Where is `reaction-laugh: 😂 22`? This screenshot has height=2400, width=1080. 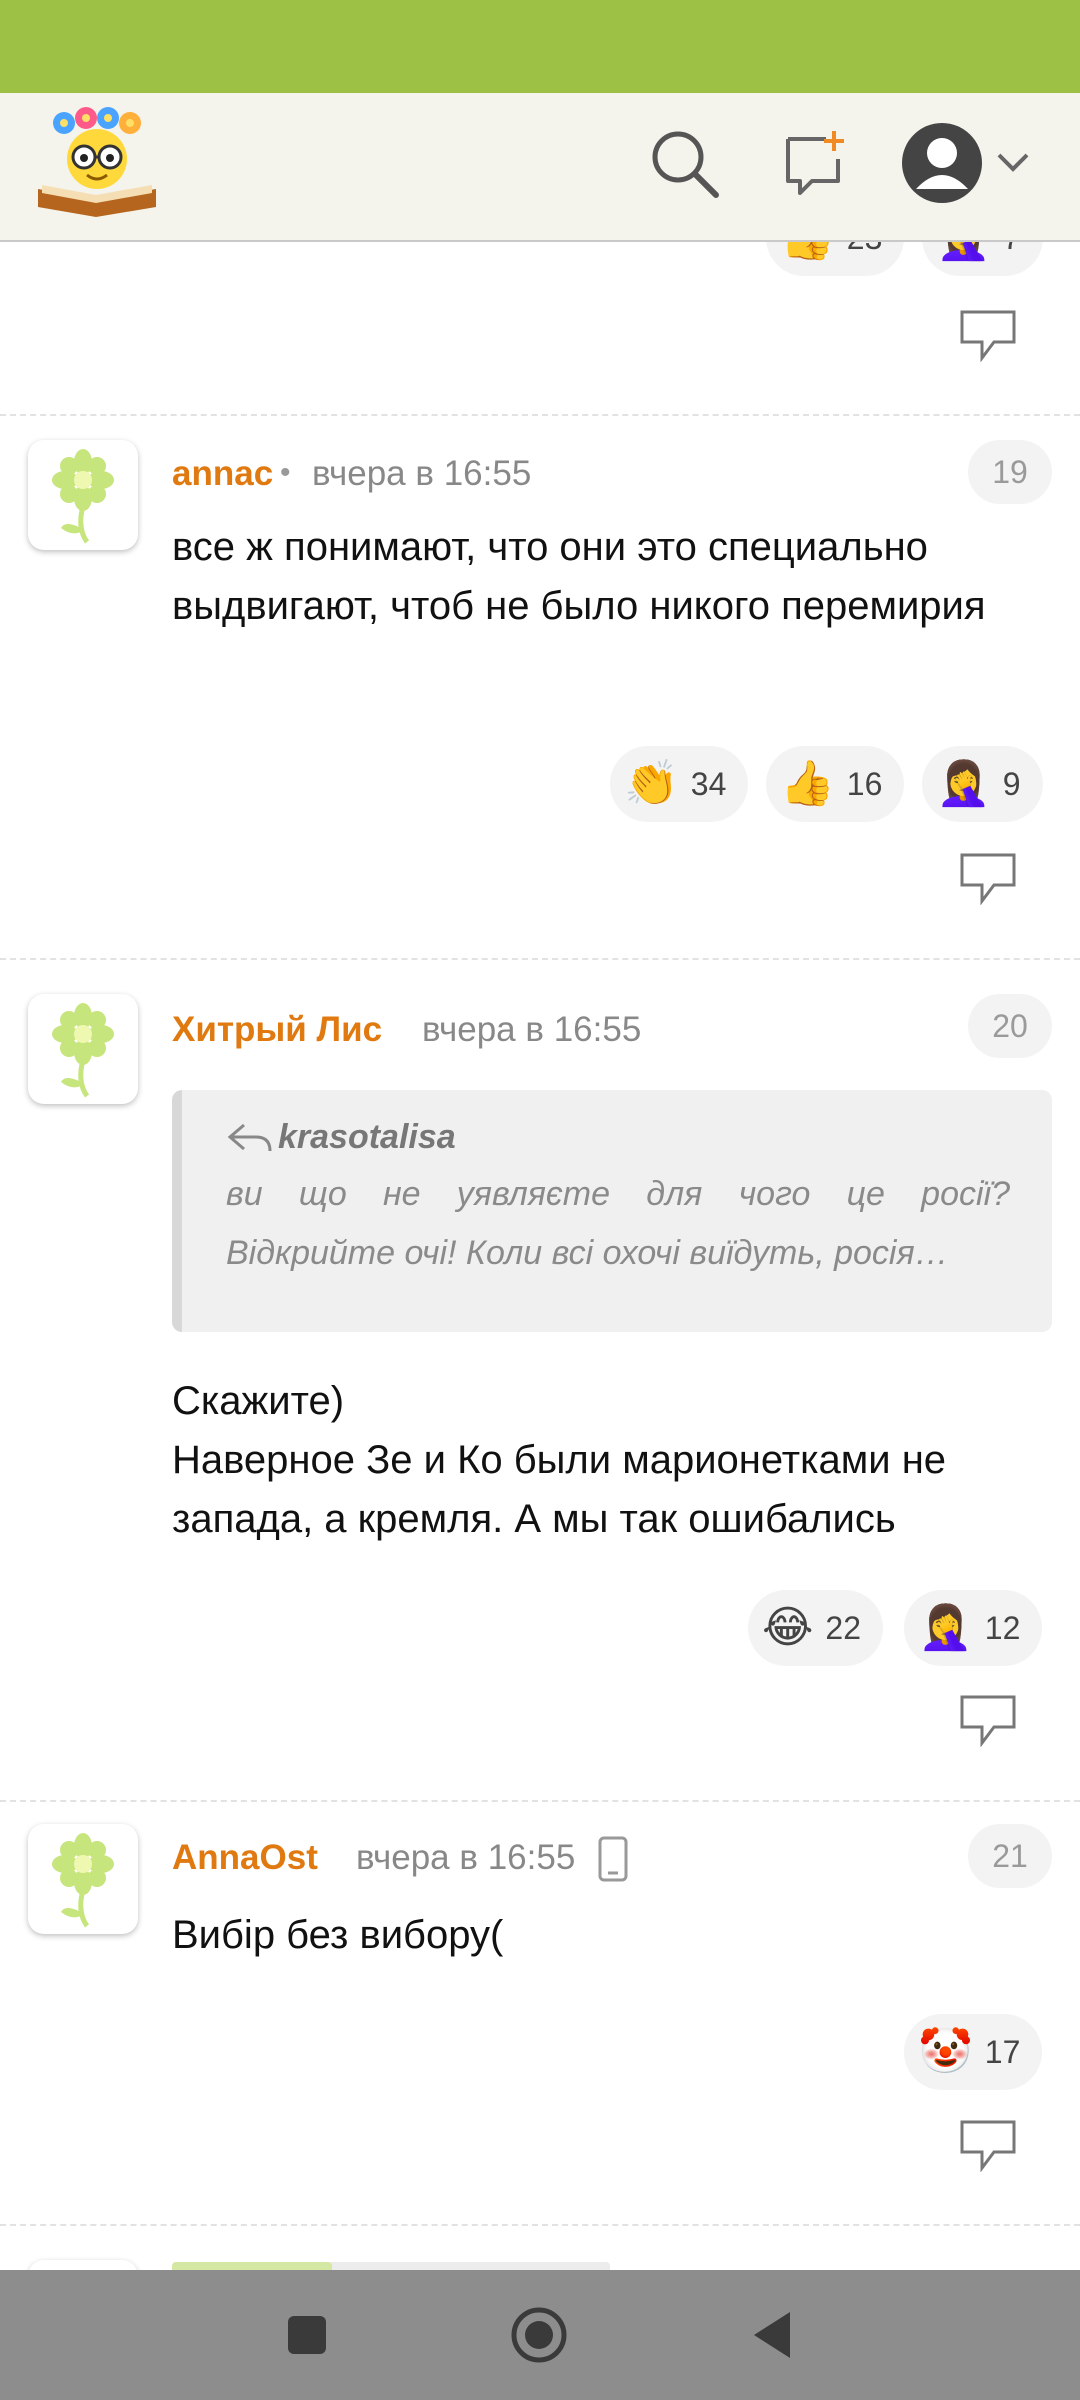
reaction-laugh: 😂 22 is located at coordinates (816, 1628).